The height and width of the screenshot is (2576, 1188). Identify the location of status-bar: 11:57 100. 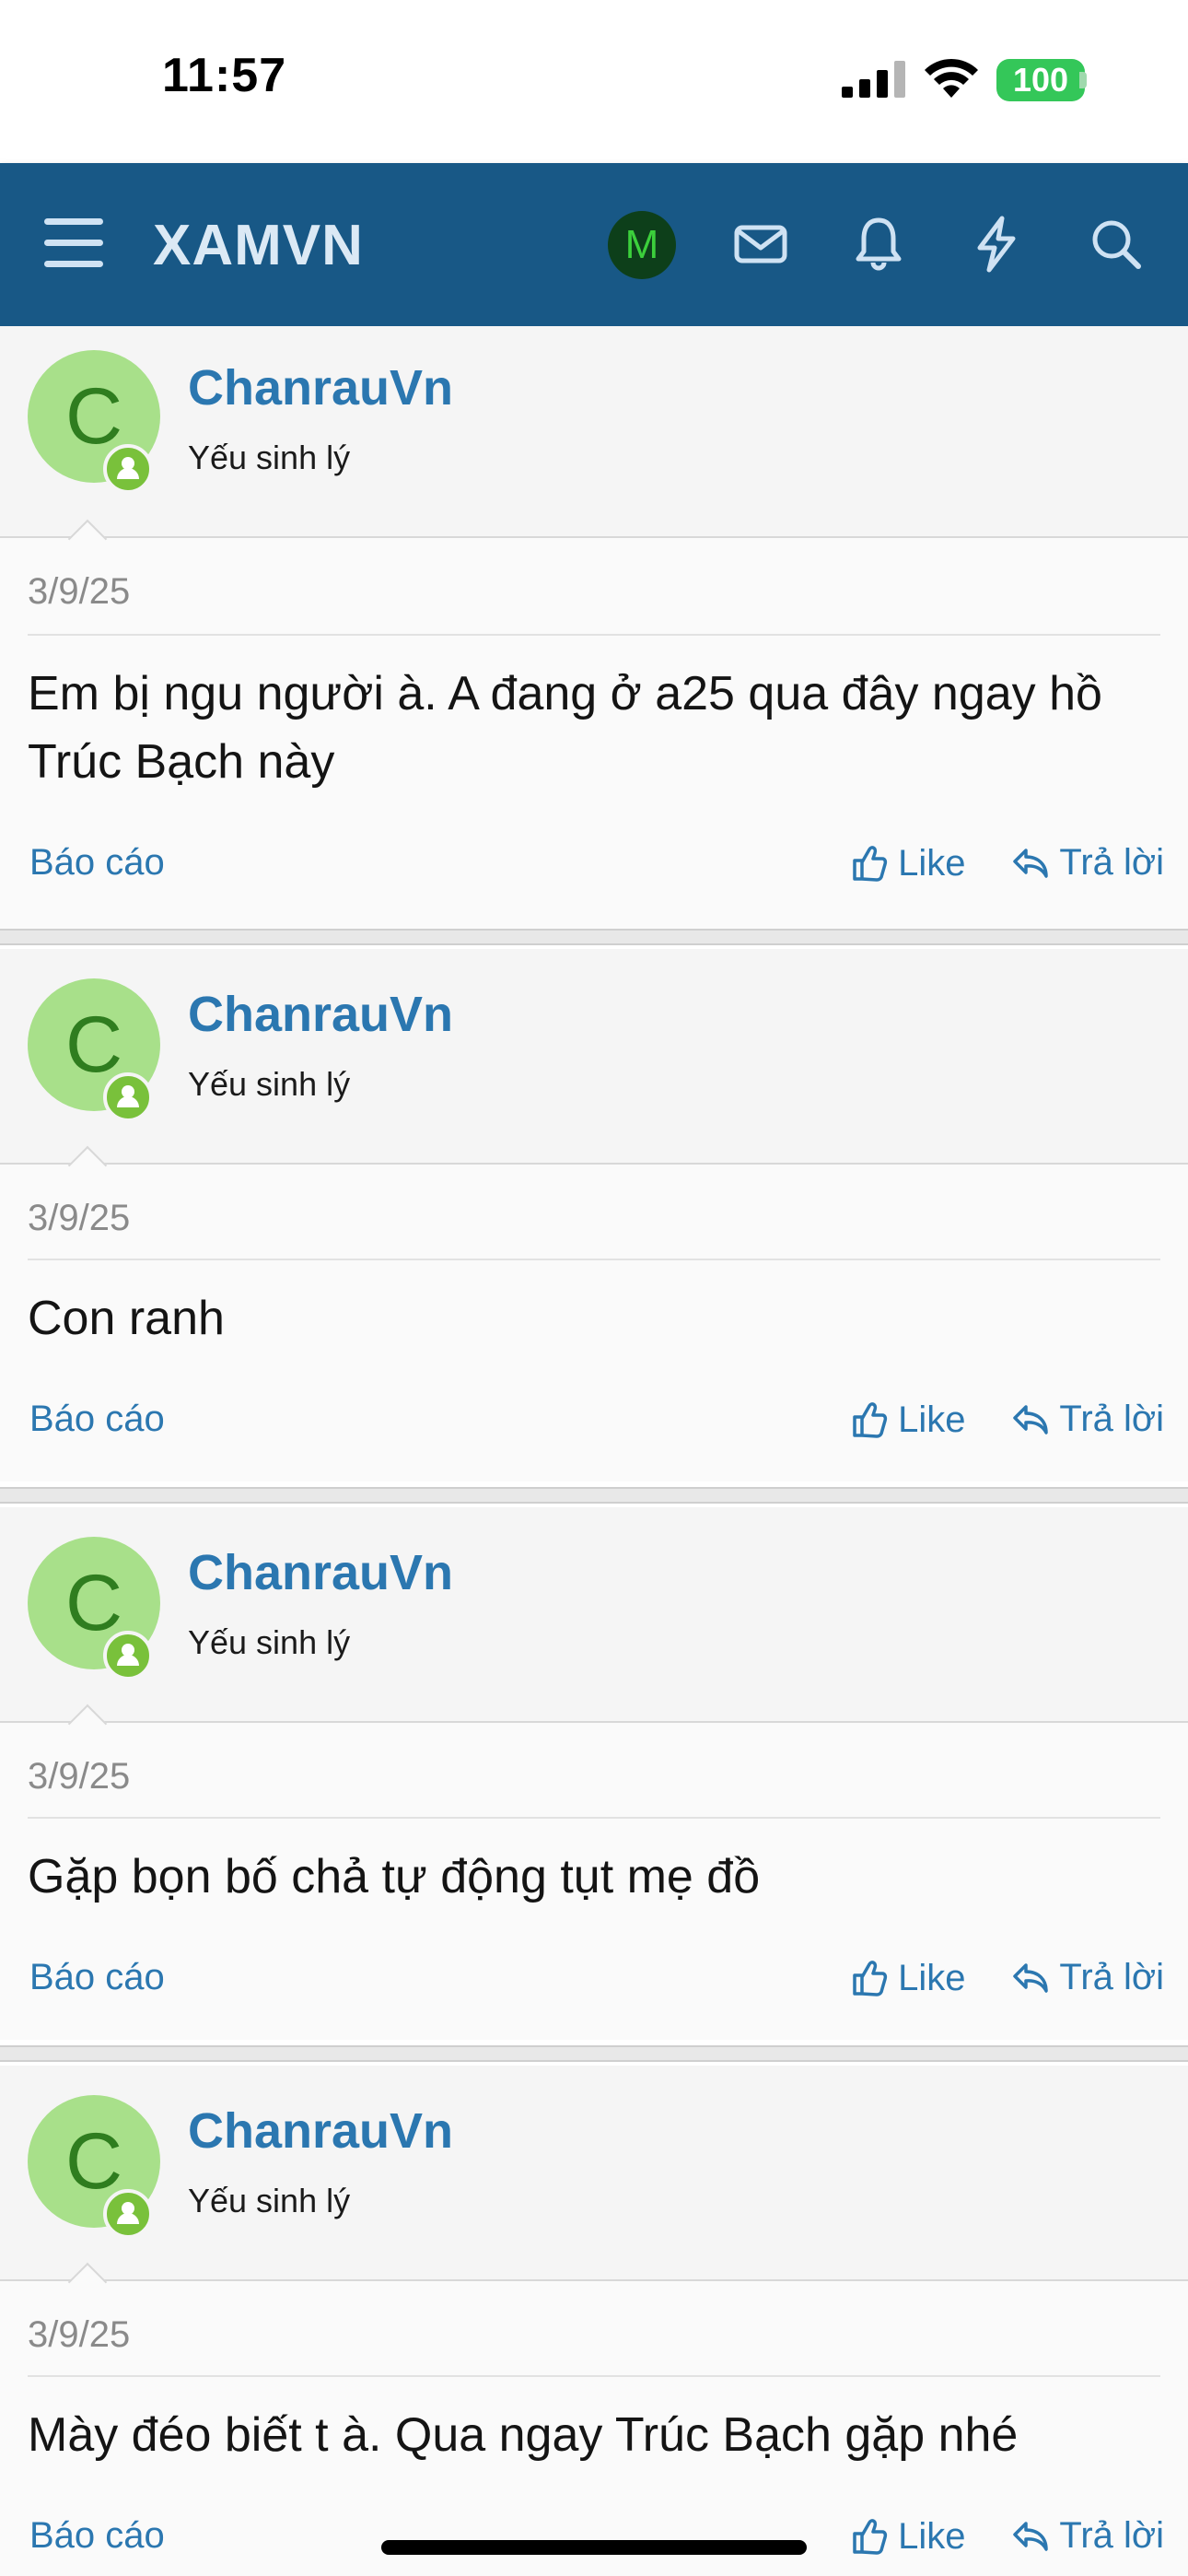
(594, 81).